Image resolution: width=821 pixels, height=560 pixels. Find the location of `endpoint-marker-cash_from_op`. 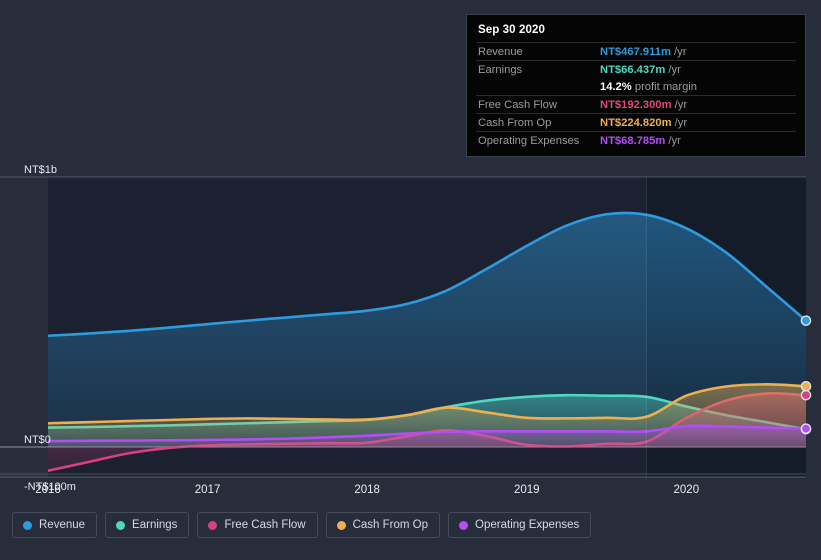

endpoint-marker-cash_from_op is located at coordinates (806, 386).